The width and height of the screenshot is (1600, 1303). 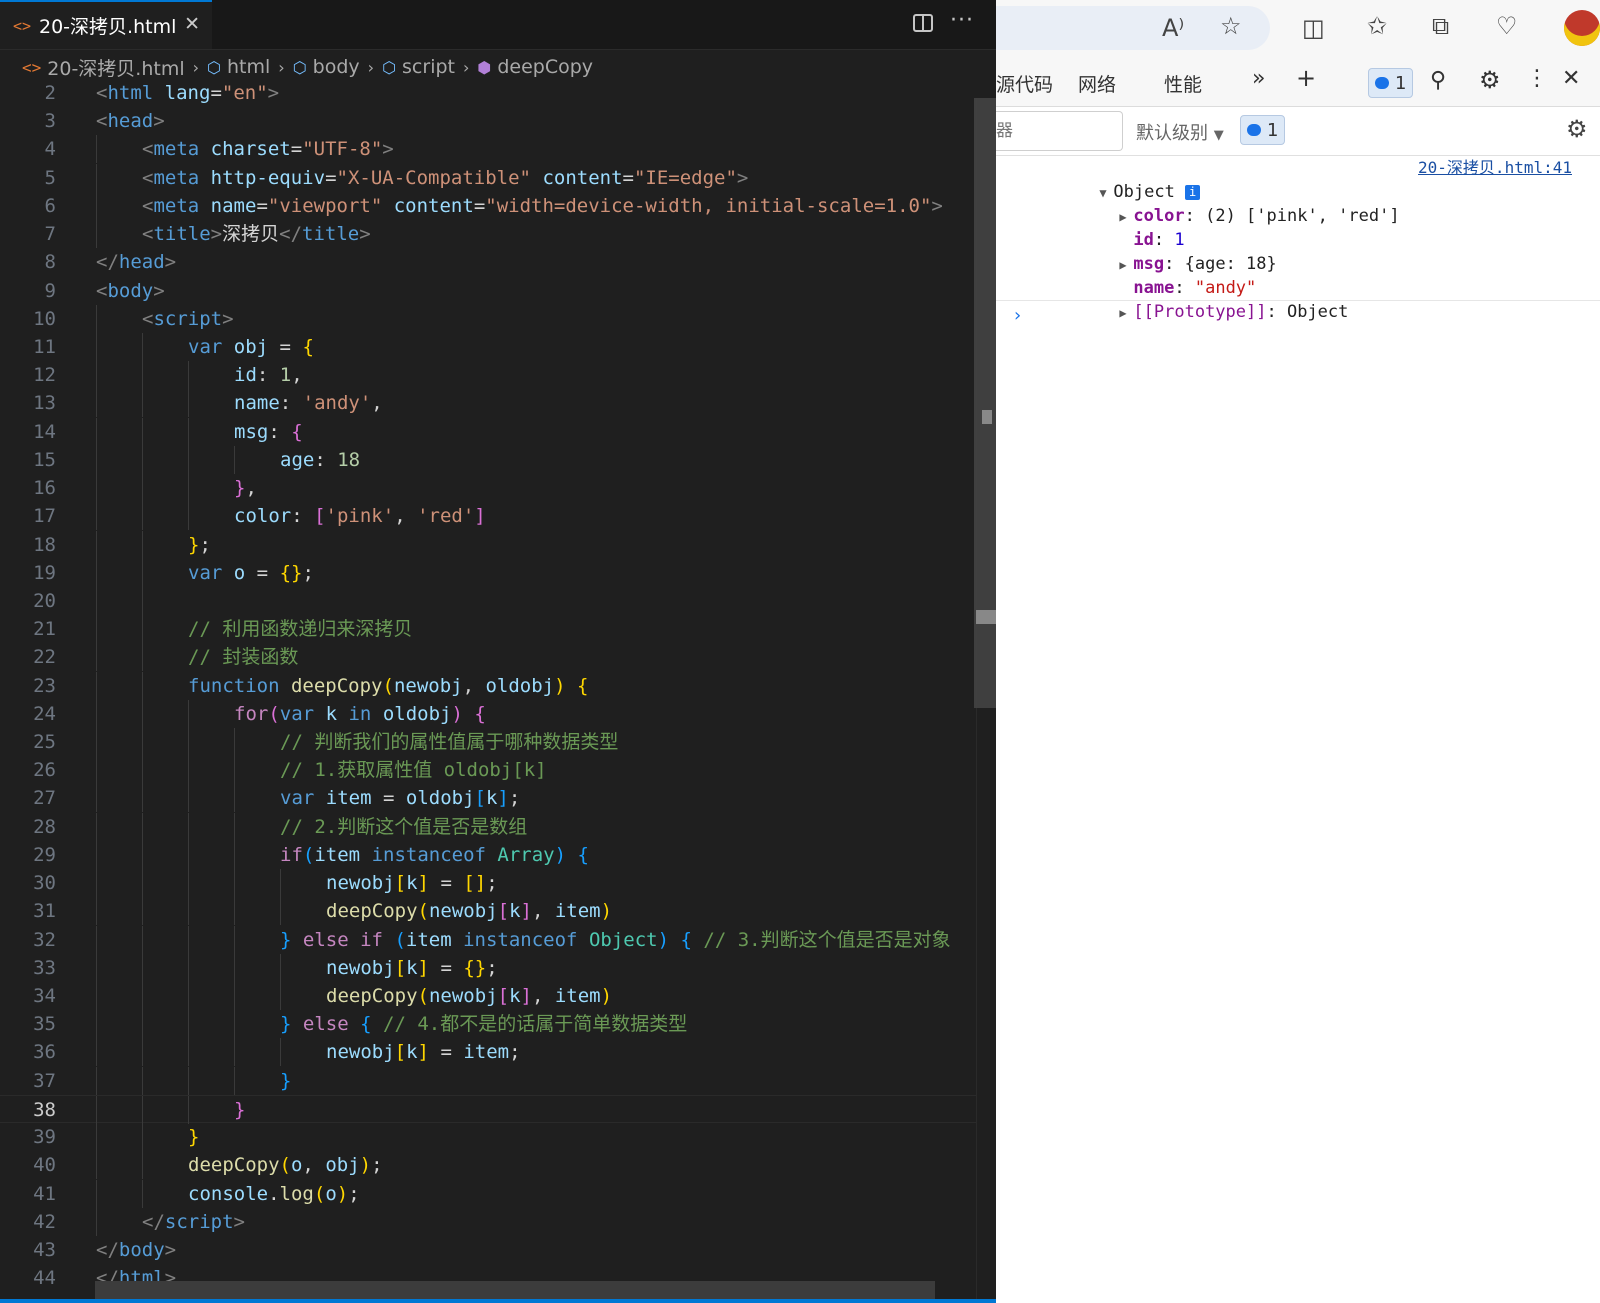 I want to click on code-line: 16},, so click(x=488, y=488).